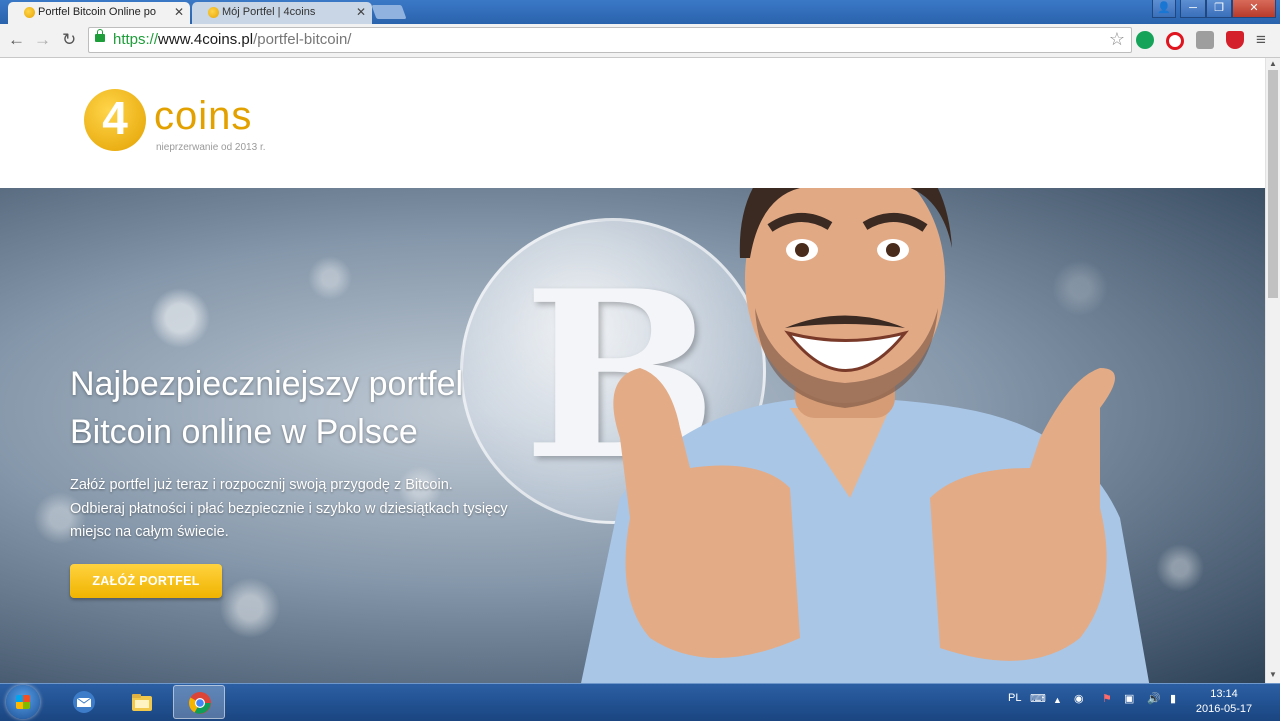 The image size is (1280, 721). I want to click on url-scheme: https://, so click(136, 39).